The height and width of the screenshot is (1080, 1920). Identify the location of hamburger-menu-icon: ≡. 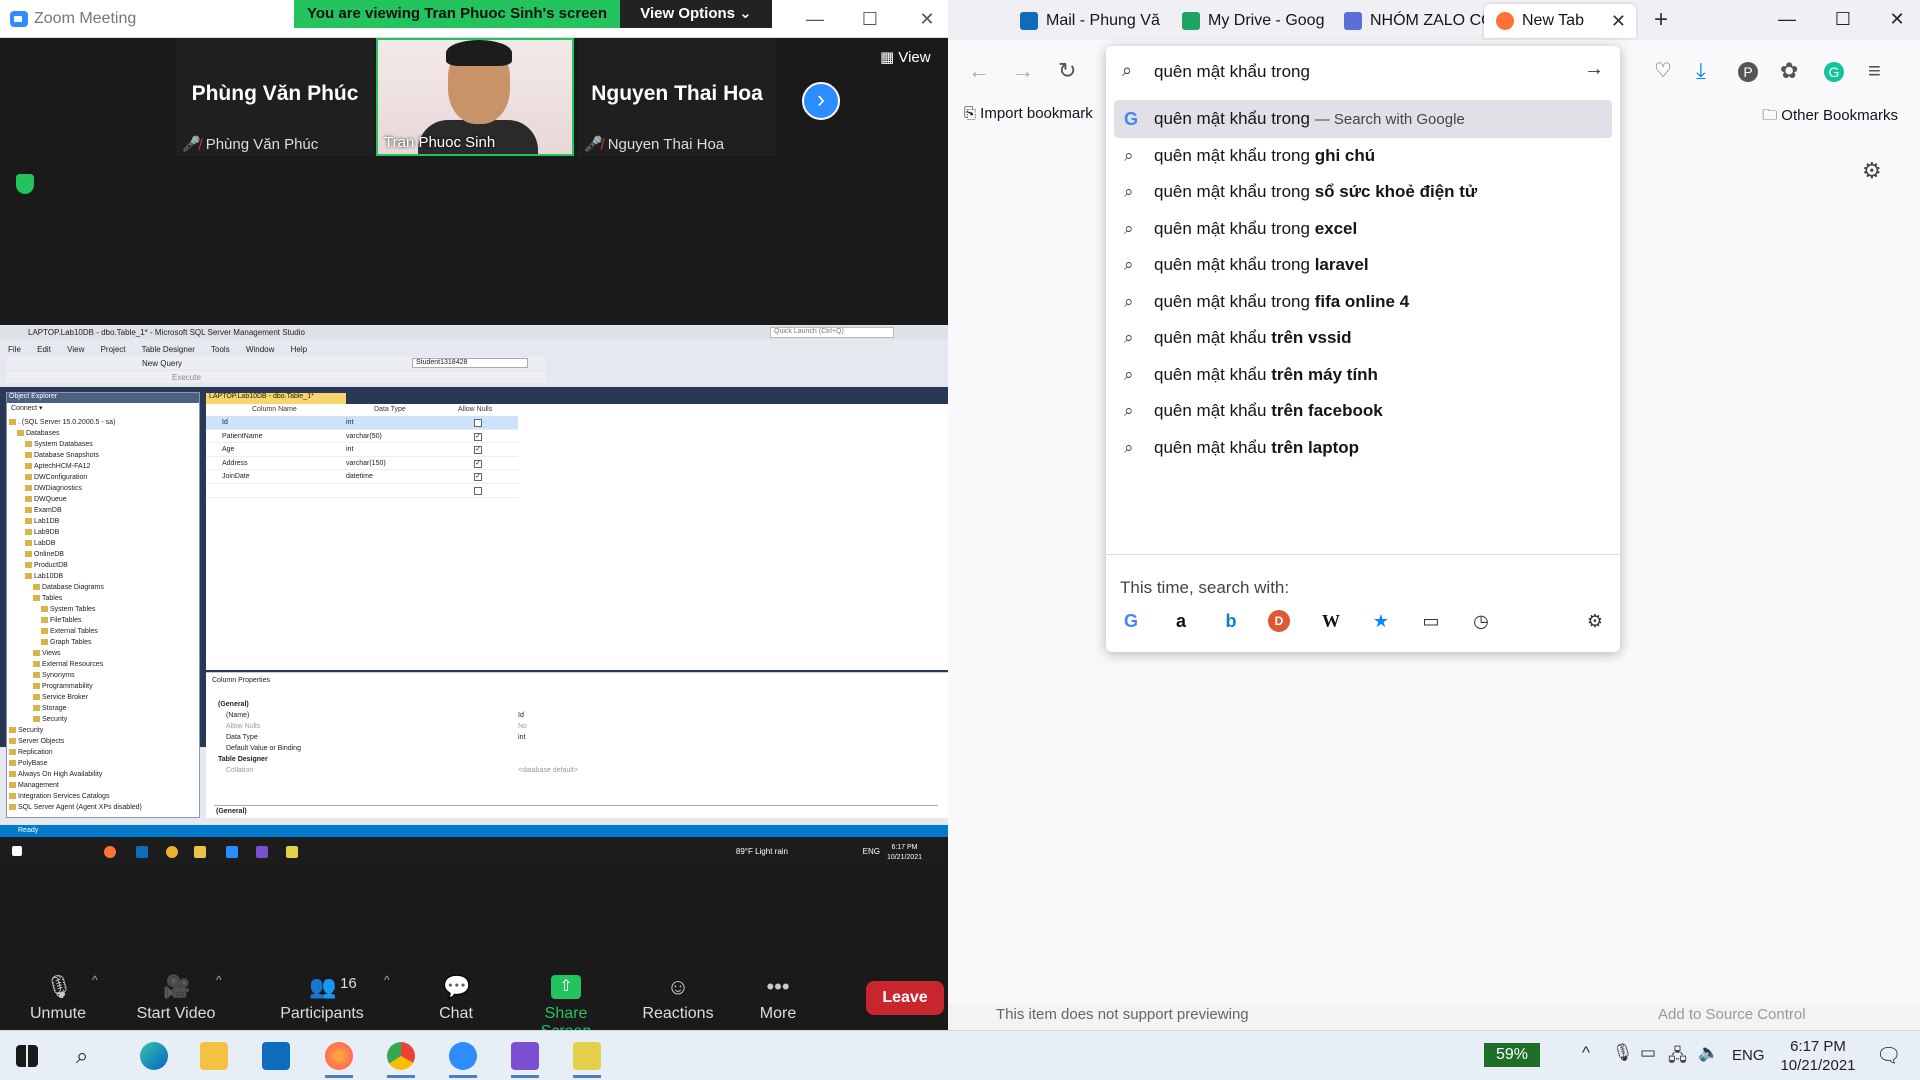
(1874, 71).